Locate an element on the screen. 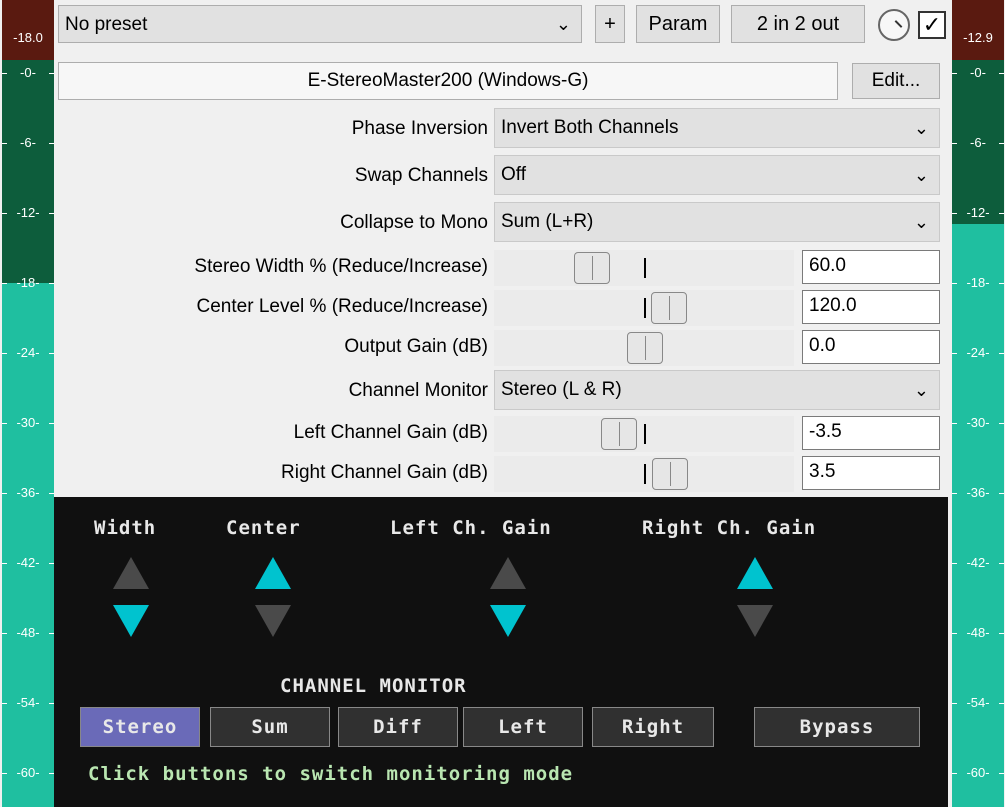 Image resolution: width=1005 pixels, height=807 pixels. param-row-swap-channels: Swap Channels Off ⌄ is located at coordinates (499, 175).